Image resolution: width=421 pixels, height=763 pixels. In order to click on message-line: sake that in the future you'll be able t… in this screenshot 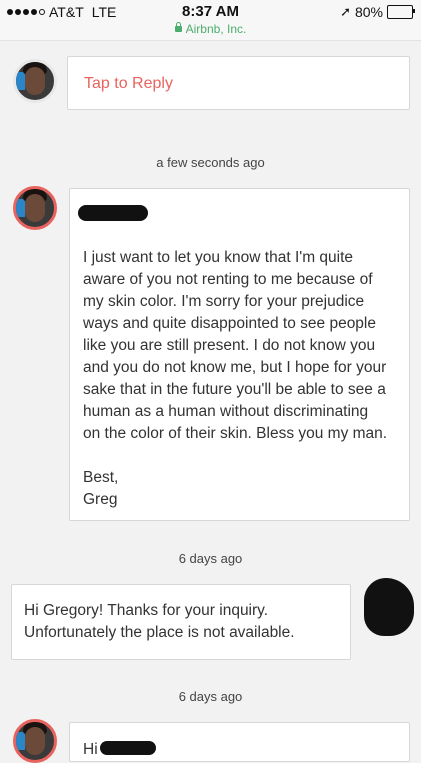, I will do `click(234, 389)`.